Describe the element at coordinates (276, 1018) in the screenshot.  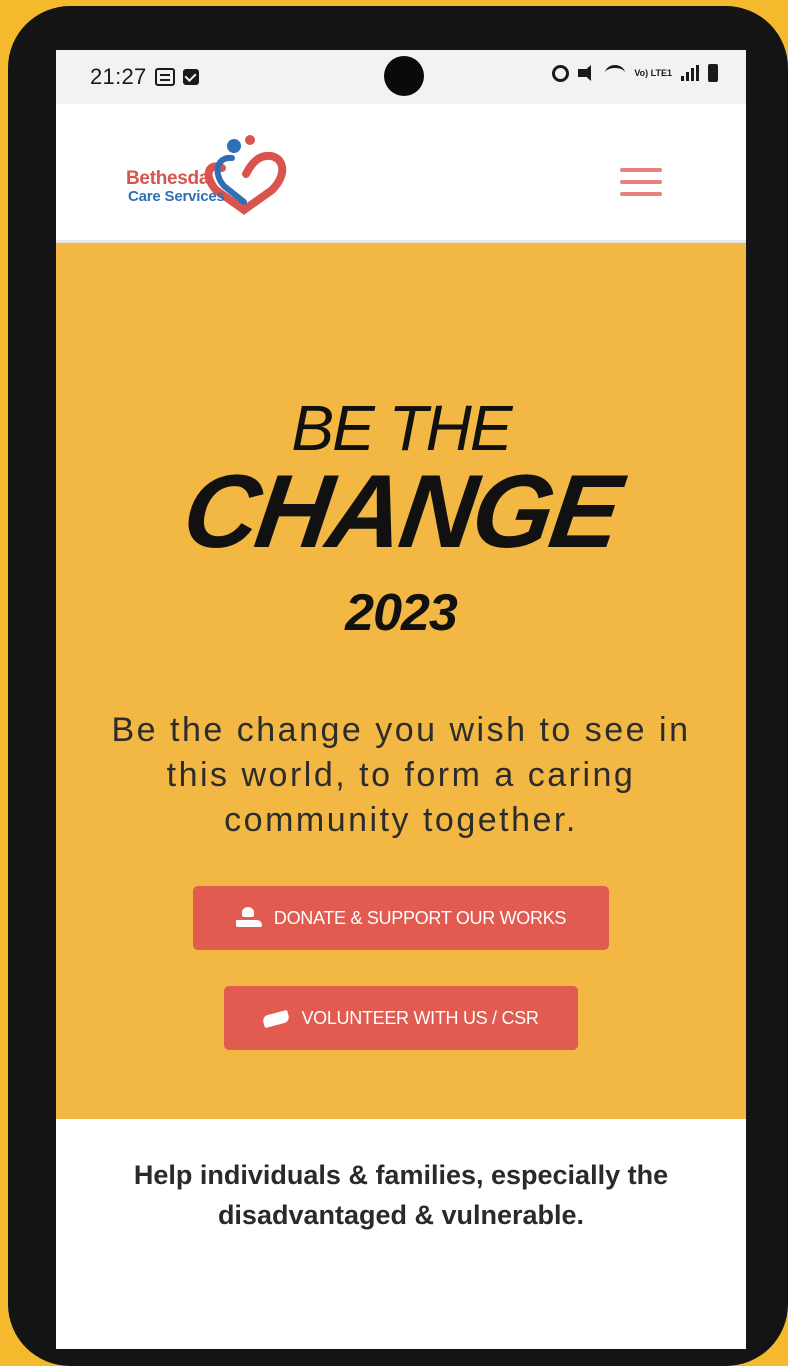
I see `handshake-icon` at that location.